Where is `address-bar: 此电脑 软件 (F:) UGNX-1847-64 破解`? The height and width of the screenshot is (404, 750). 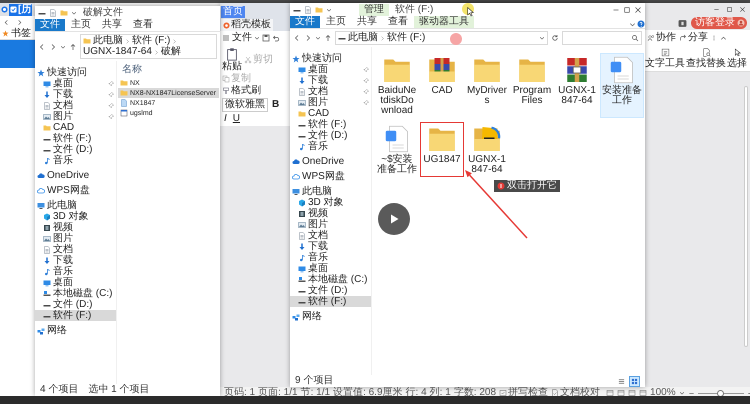 address-bar: 此电脑 软件 (F:) UGNX-1847-64 破解 is located at coordinates (148, 46).